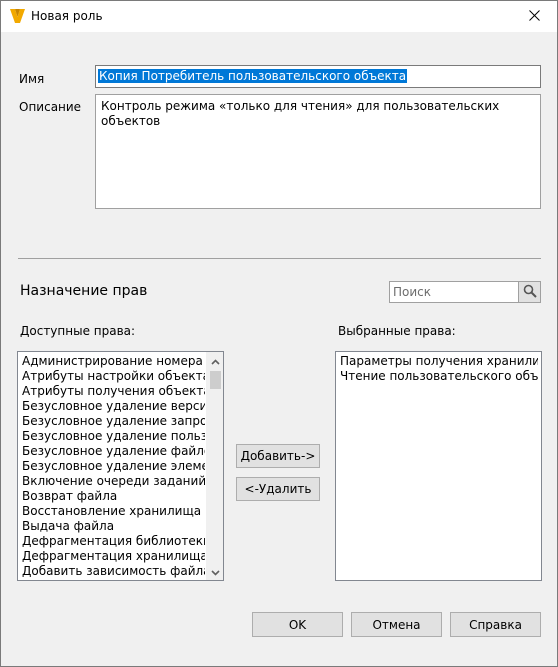  Describe the element at coordinates (17, 16) in the screenshot. I see `vault-logo-icon` at that location.